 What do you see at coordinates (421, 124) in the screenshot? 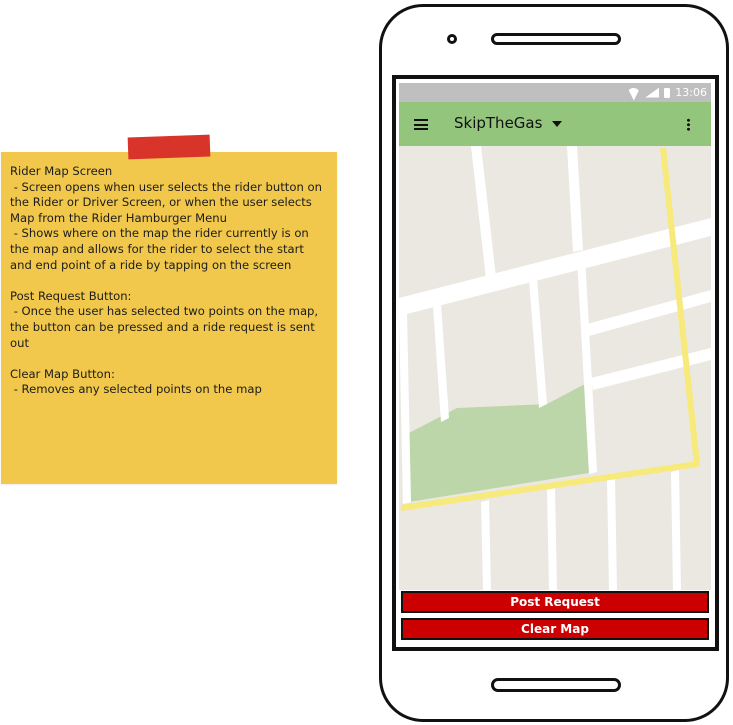
I see `hamburger-menu-icon` at bounding box center [421, 124].